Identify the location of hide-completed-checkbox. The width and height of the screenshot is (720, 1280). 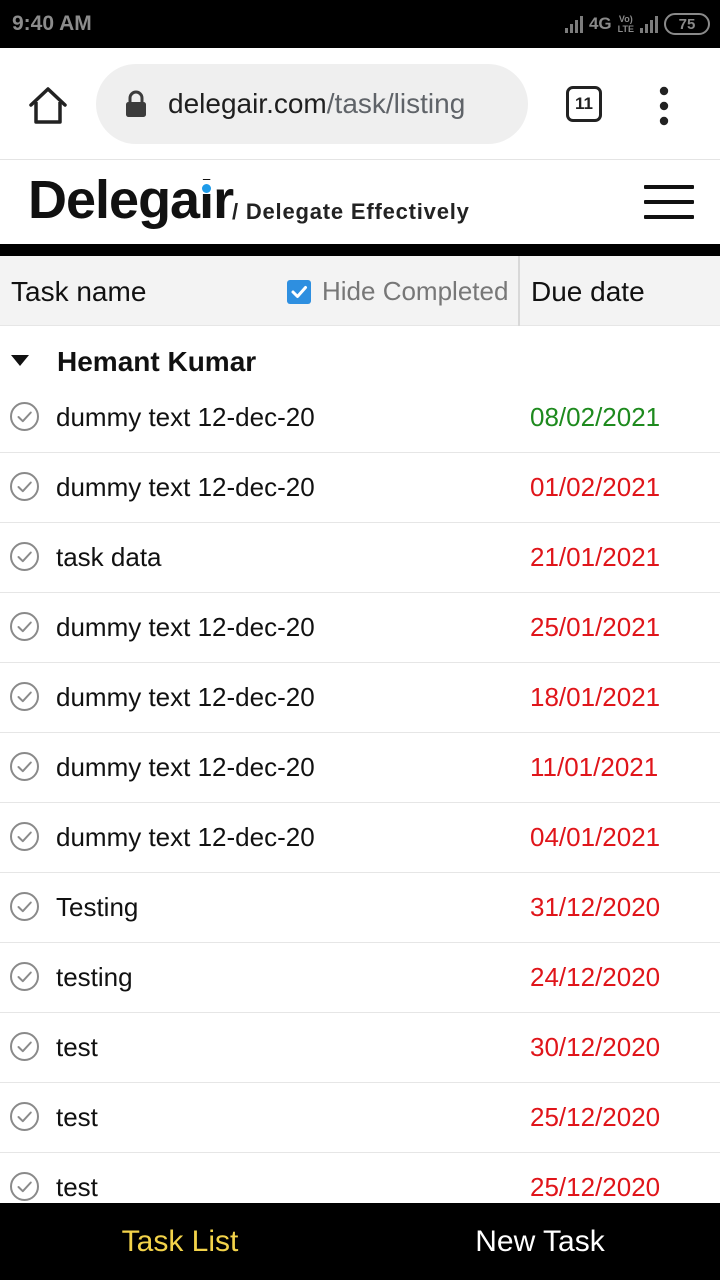
(299, 291).